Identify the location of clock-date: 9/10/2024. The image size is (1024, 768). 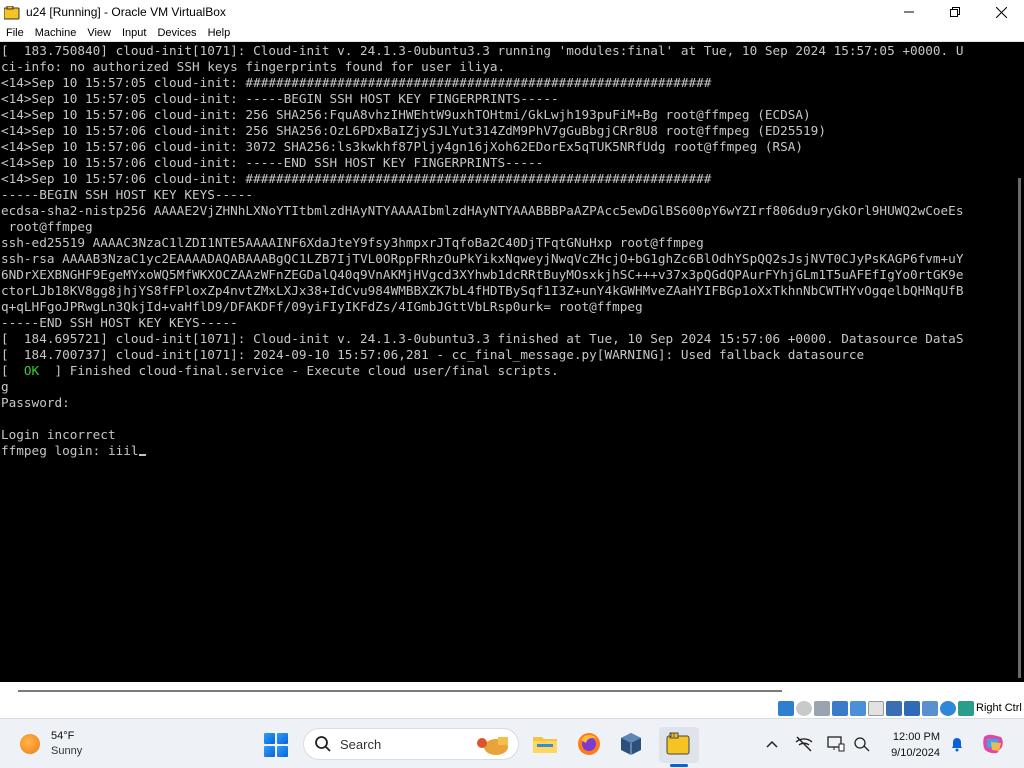
(915, 753).